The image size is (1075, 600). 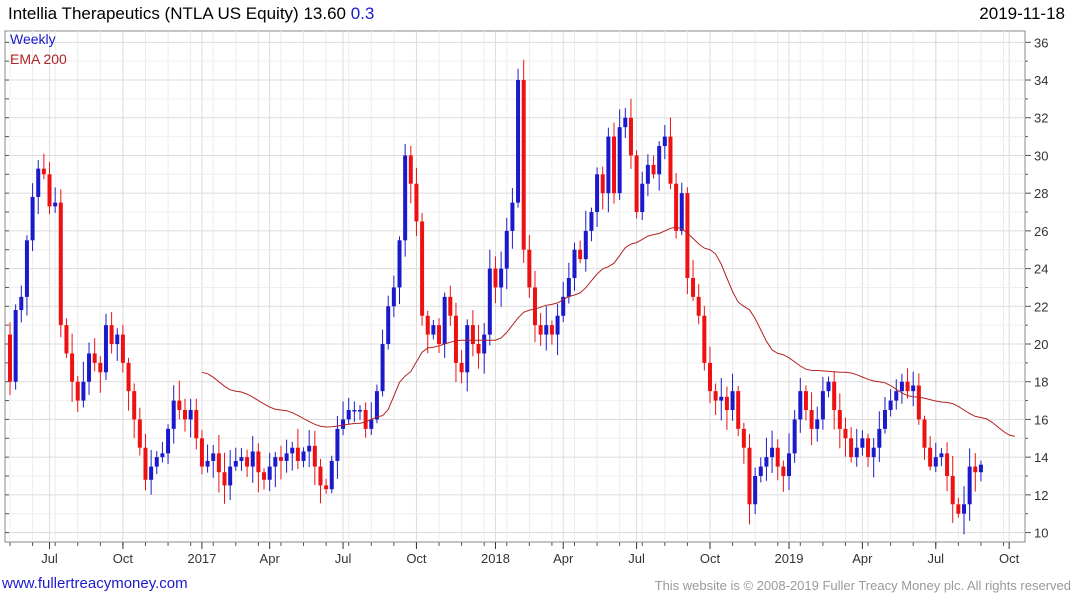 I want to click on y-tick-label: 36, so click(x=1041, y=42).